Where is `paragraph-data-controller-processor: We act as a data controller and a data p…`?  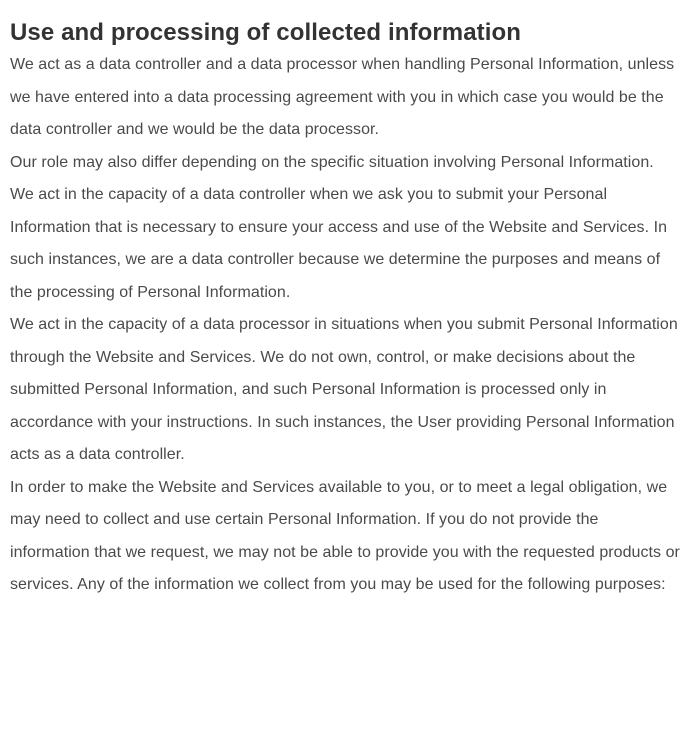 paragraph-data-controller-processor: We act as a data controller and a data p… is located at coordinates (342, 97).